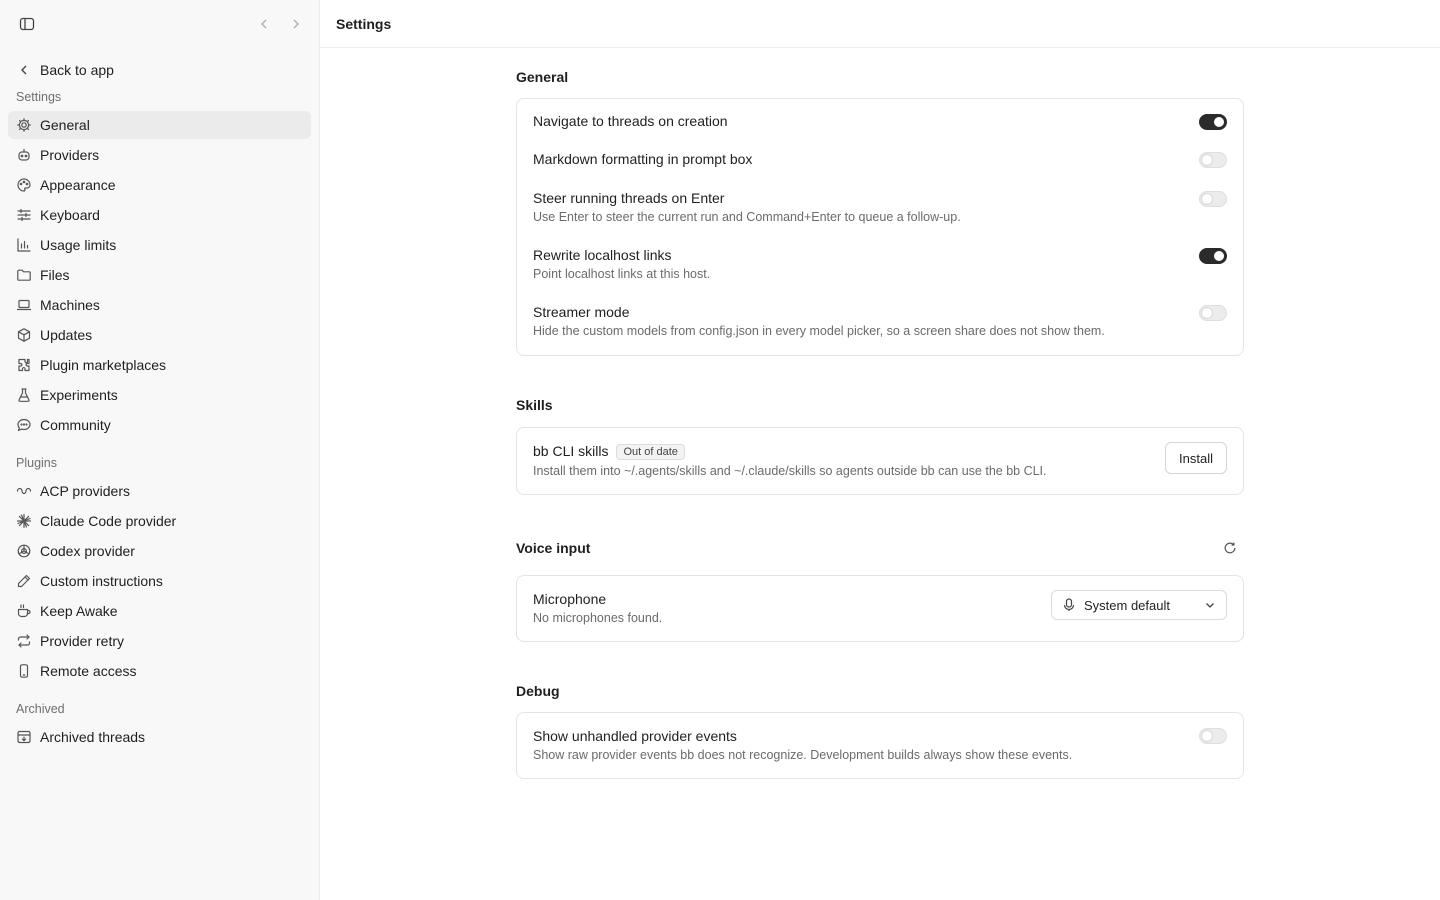  Describe the element at coordinates (159, 671) in the screenshot. I see `sidebar-item-remote-access: Remote access` at that location.